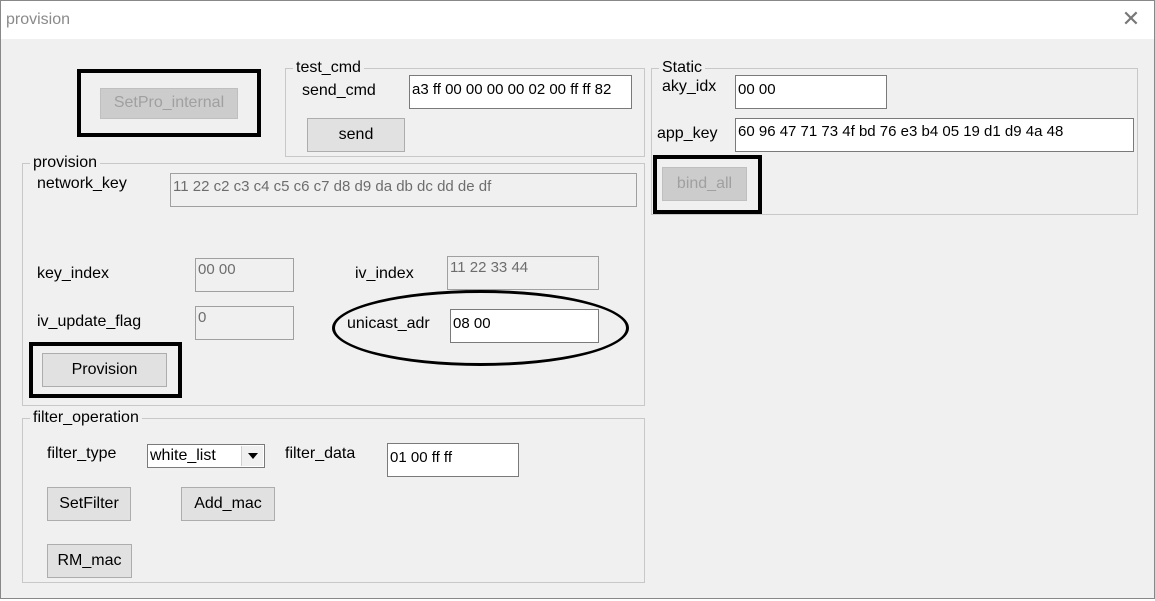 This screenshot has width=1155, height=601. I want to click on rm-mac-button: RM_mac, so click(89, 561).